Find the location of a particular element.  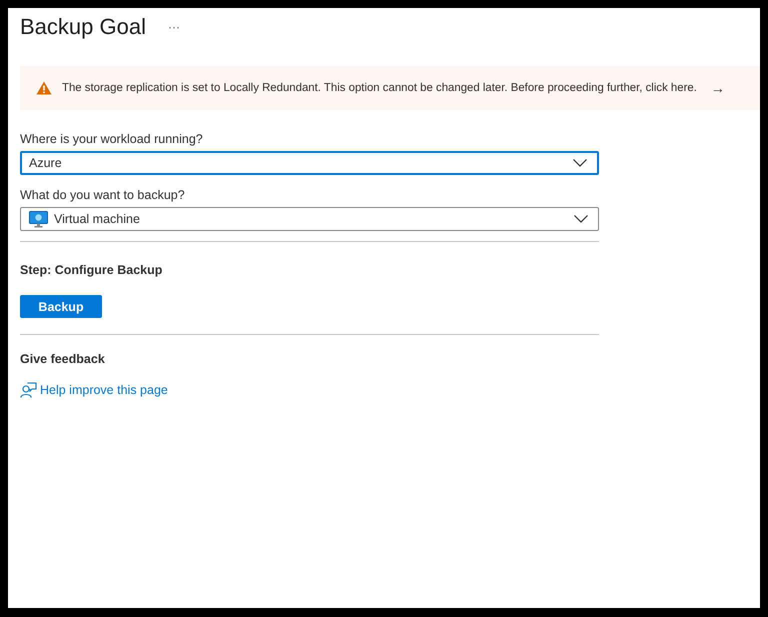

monitor-icon is located at coordinates (38, 219).